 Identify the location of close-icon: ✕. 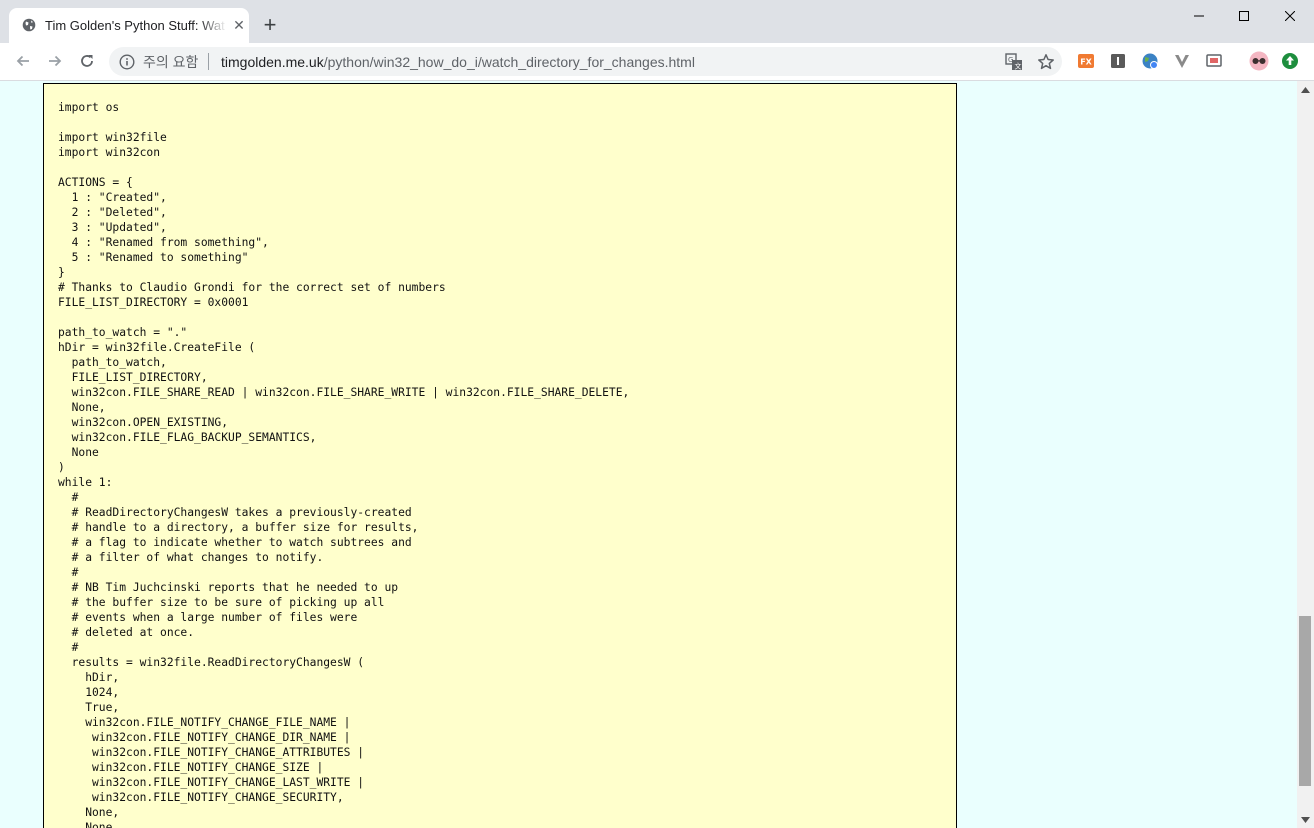
(239, 25).